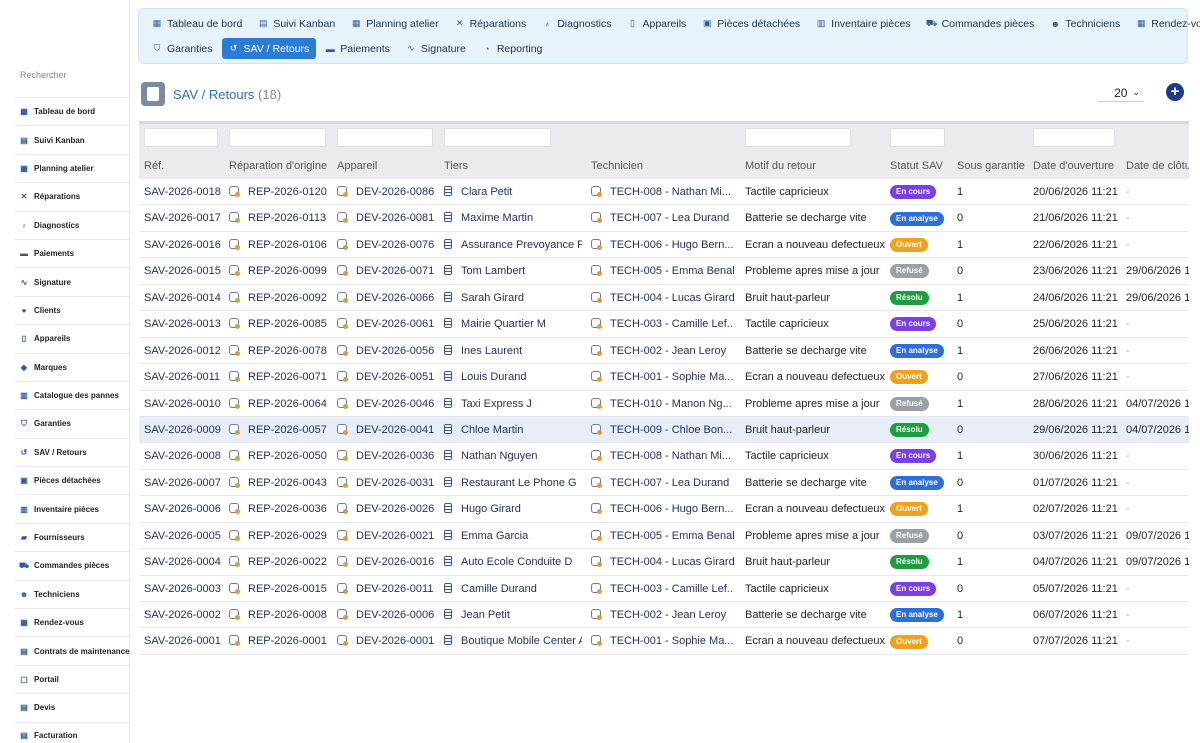 The height and width of the screenshot is (743, 1200). What do you see at coordinates (277, 218) in the screenshot?
I see `reparation-cell: REP-2026-0113` at bounding box center [277, 218].